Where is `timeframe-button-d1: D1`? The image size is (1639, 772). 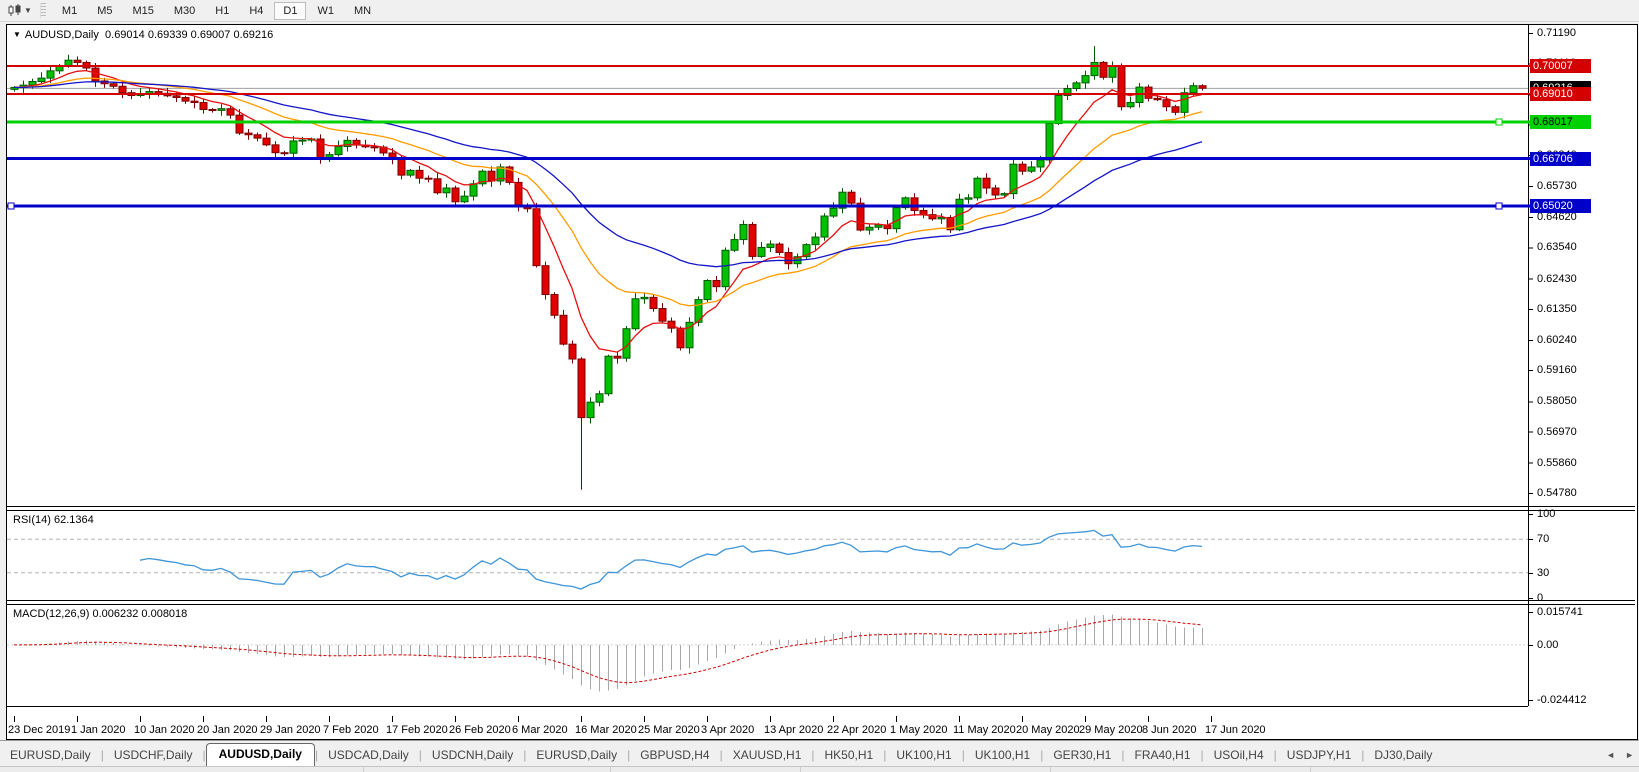 timeframe-button-d1: D1 is located at coordinates (290, 10).